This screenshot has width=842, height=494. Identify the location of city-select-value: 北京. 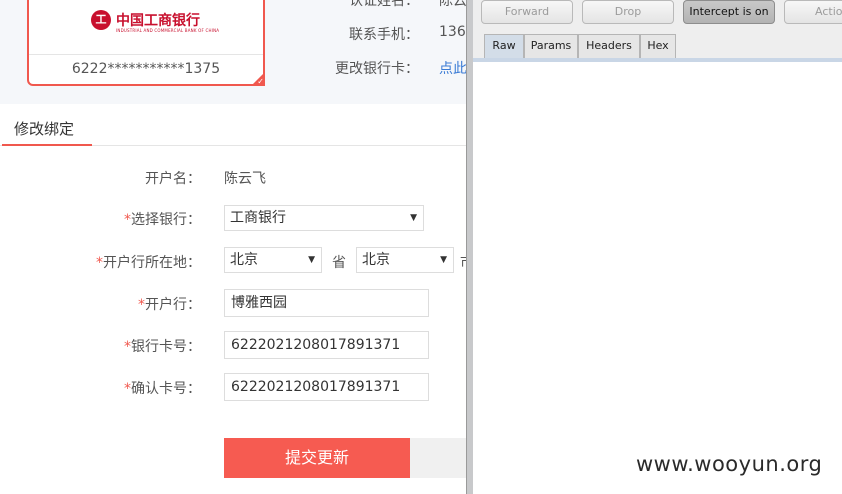
(376, 260).